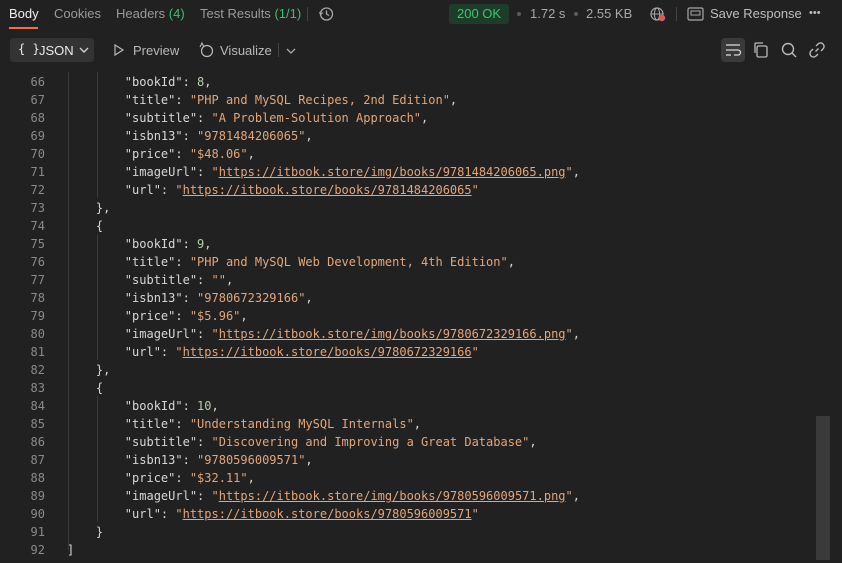  I want to click on tab-test-results: Test Results (1/1), so click(250, 13).